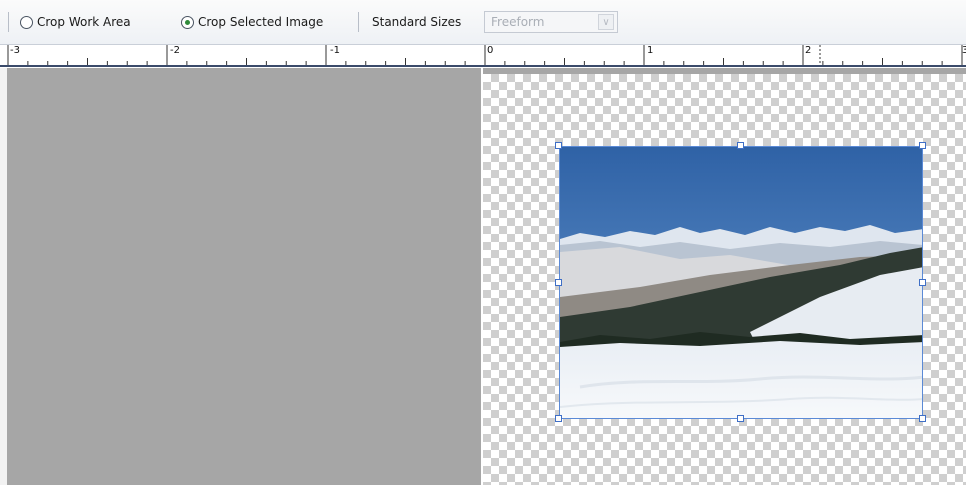 This screenshot has height=485, width=966. I want to click on horizontal-ruler: -3 -2 -1 0 1 2 3, so click(483, 56).